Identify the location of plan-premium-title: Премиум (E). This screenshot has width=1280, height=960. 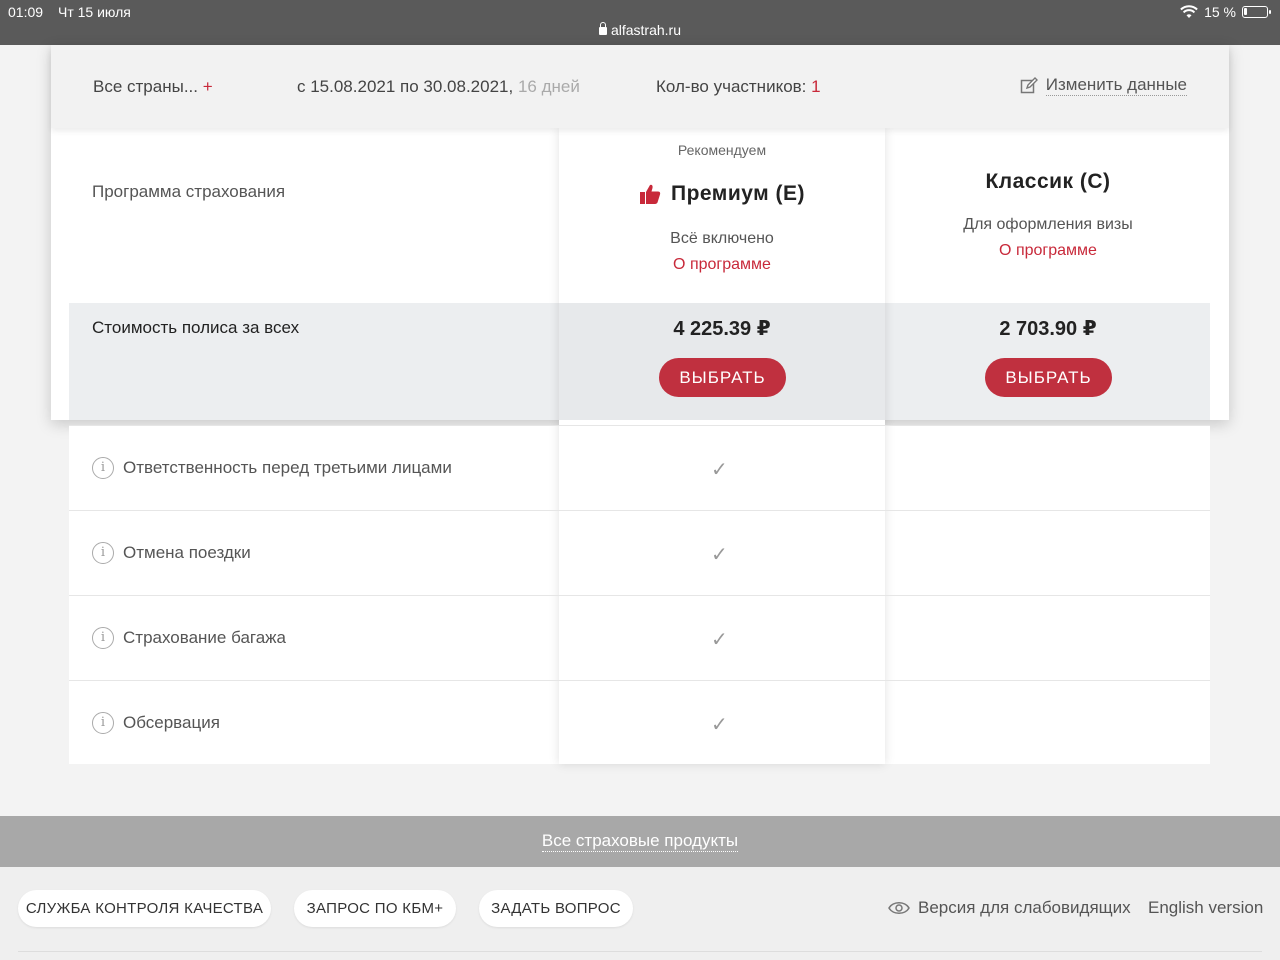
(722, 194).